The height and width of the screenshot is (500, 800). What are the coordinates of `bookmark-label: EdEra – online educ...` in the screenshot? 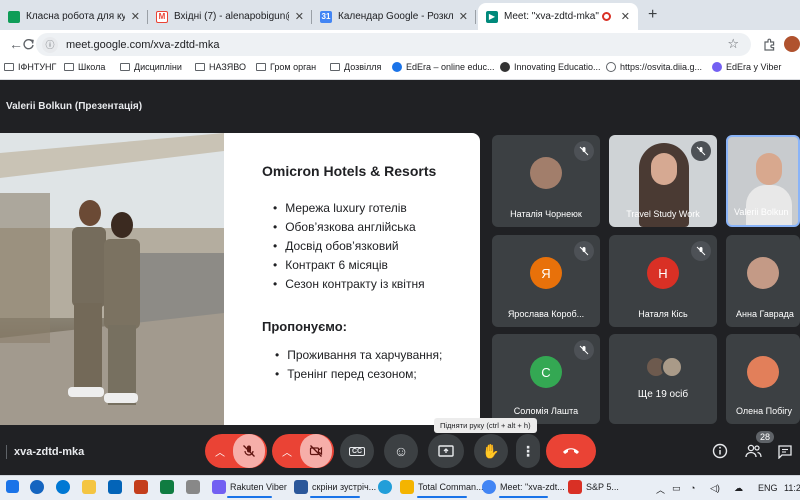 It's located at (450, 67).